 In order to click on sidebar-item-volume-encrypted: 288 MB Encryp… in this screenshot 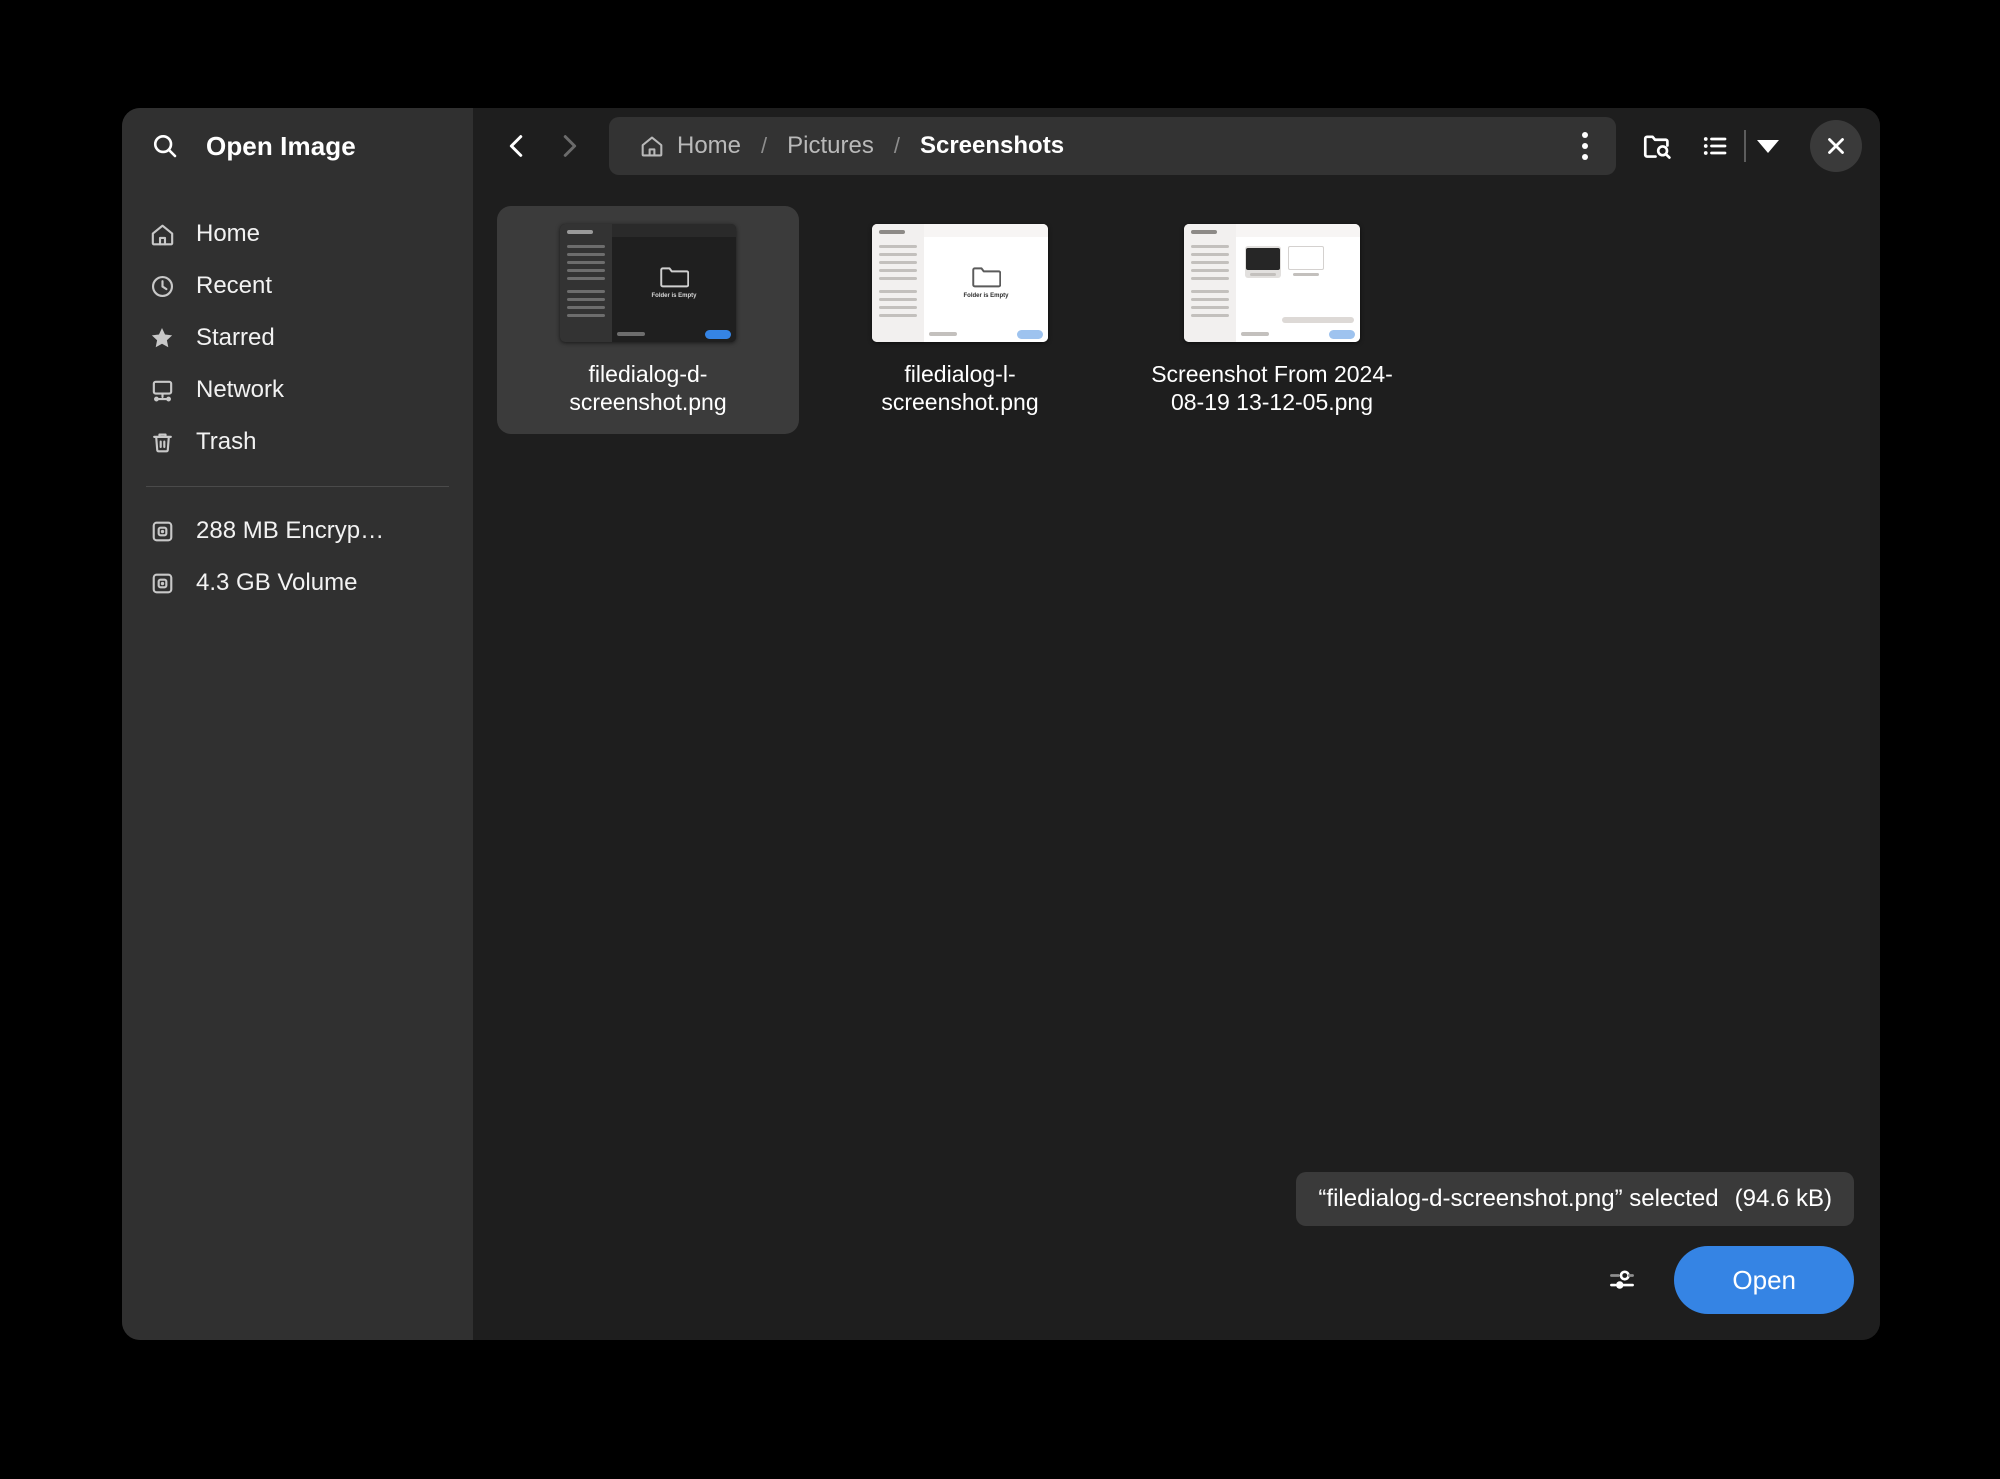, I will do `click(297, 531)`.